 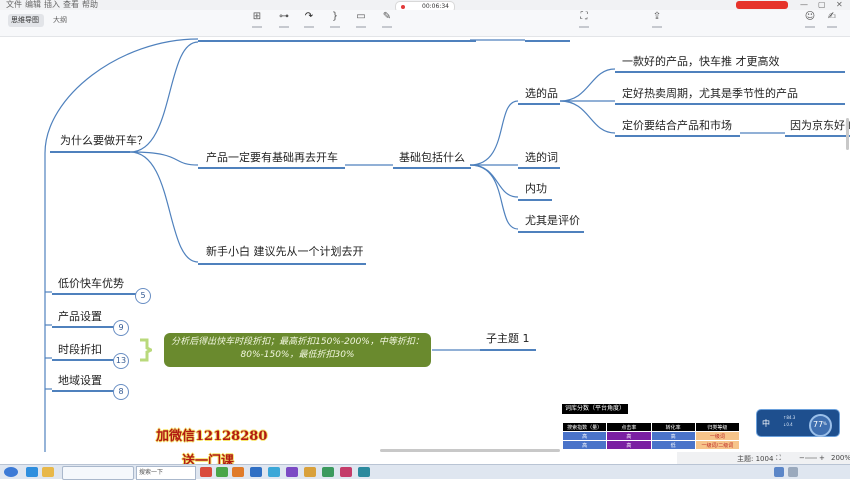 What do you see at coordinates (755, 459) in the screenshot?
I see `topic-count: 主题: 1004` at bounding box center [755, 459].